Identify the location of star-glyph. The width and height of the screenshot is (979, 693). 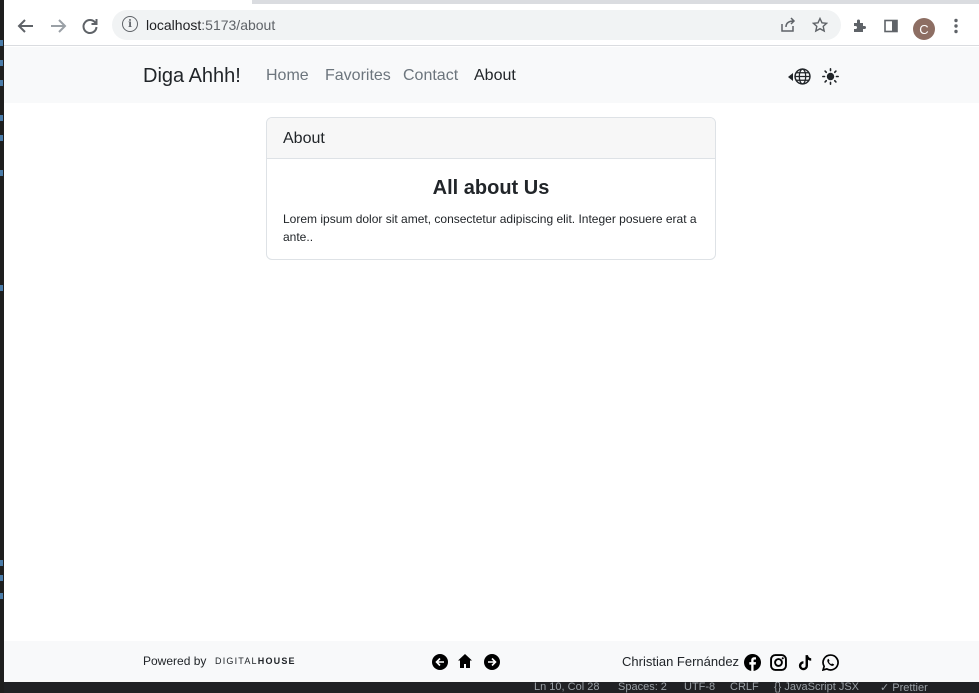
(820, 25).